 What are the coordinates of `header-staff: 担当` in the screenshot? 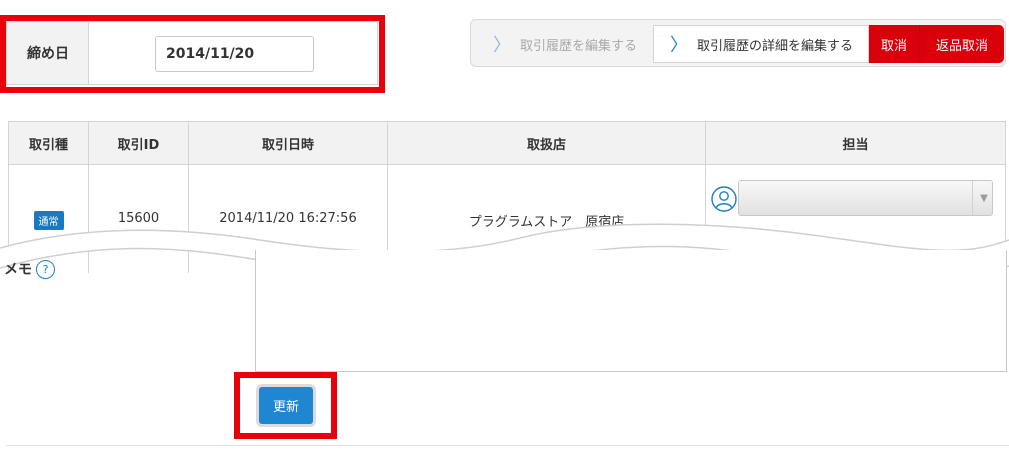 It's located at (855, 143).